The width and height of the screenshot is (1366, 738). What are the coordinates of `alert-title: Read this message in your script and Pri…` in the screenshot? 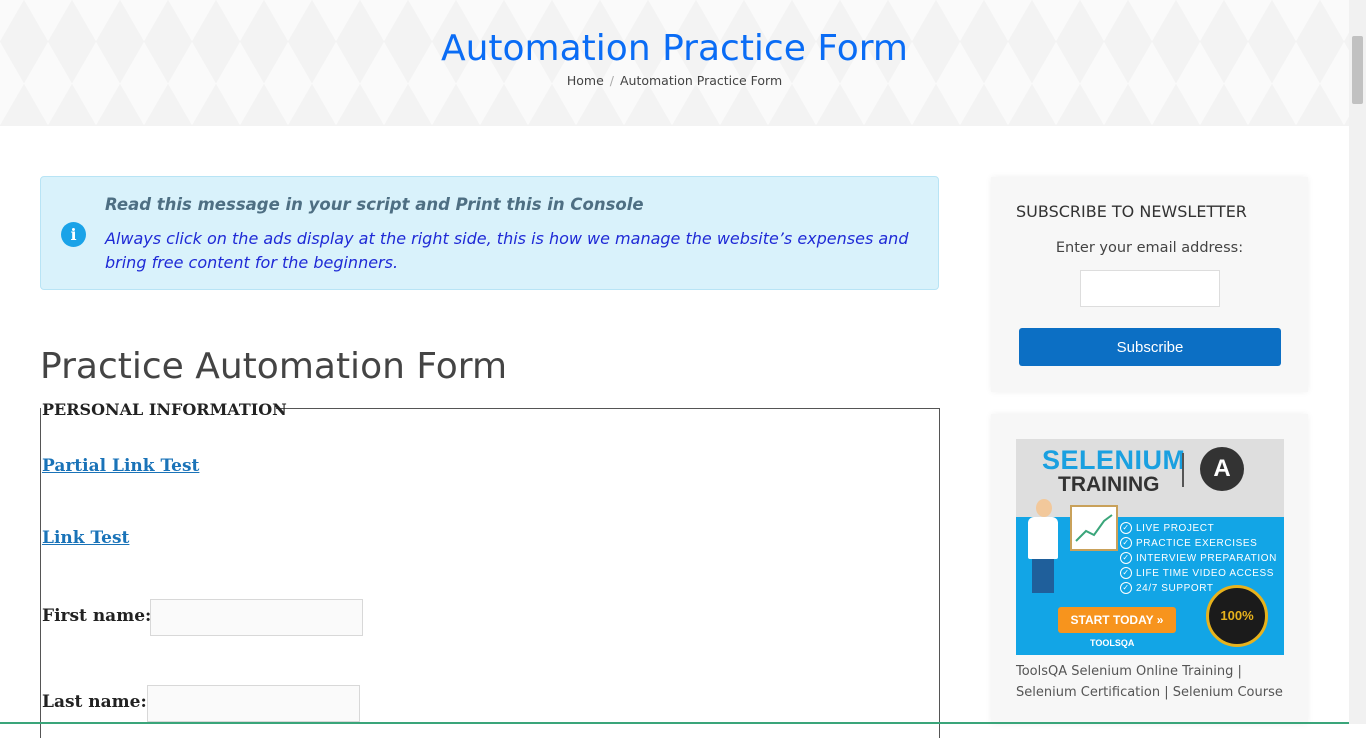 It's located at (374, 204).